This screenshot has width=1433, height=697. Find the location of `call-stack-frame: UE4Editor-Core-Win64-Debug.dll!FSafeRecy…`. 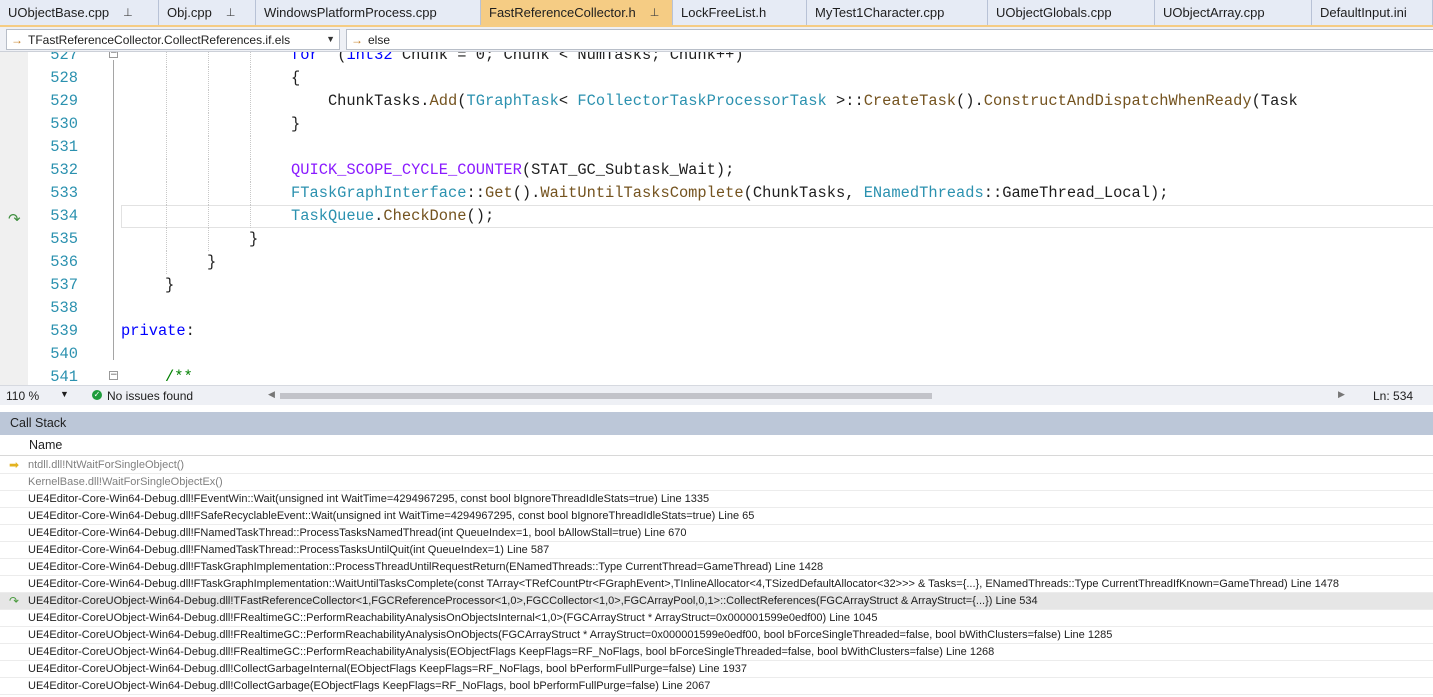

call-stack-frame: UE4Editor-Core-Win64-Debug.dll!FSafeRecy… is located at coordinates (716, 516).